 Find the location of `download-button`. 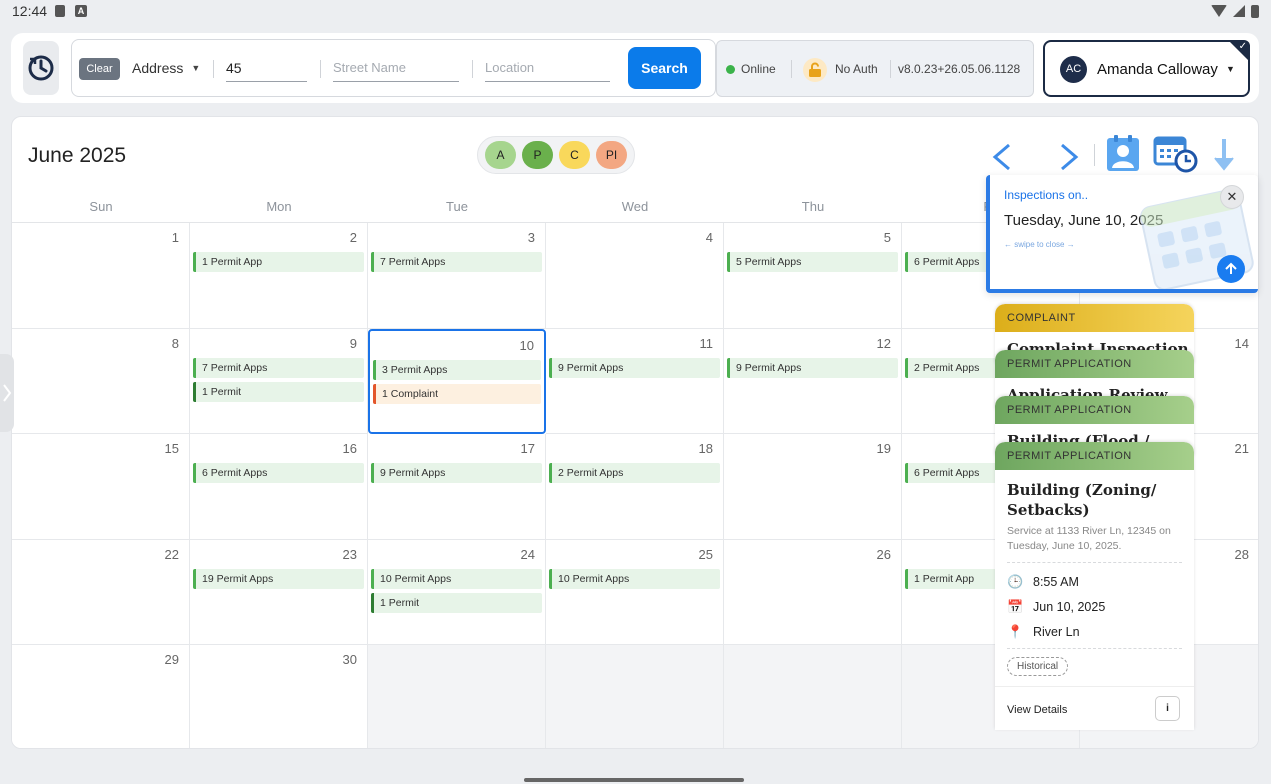

download-button is located at coordinates (1224, 155).